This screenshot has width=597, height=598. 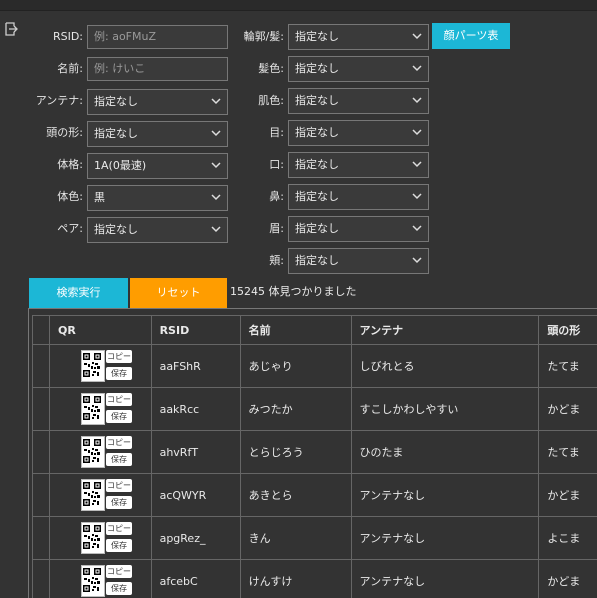 I want to click on eye-select: 指定なし, so click(x=358, y=133).